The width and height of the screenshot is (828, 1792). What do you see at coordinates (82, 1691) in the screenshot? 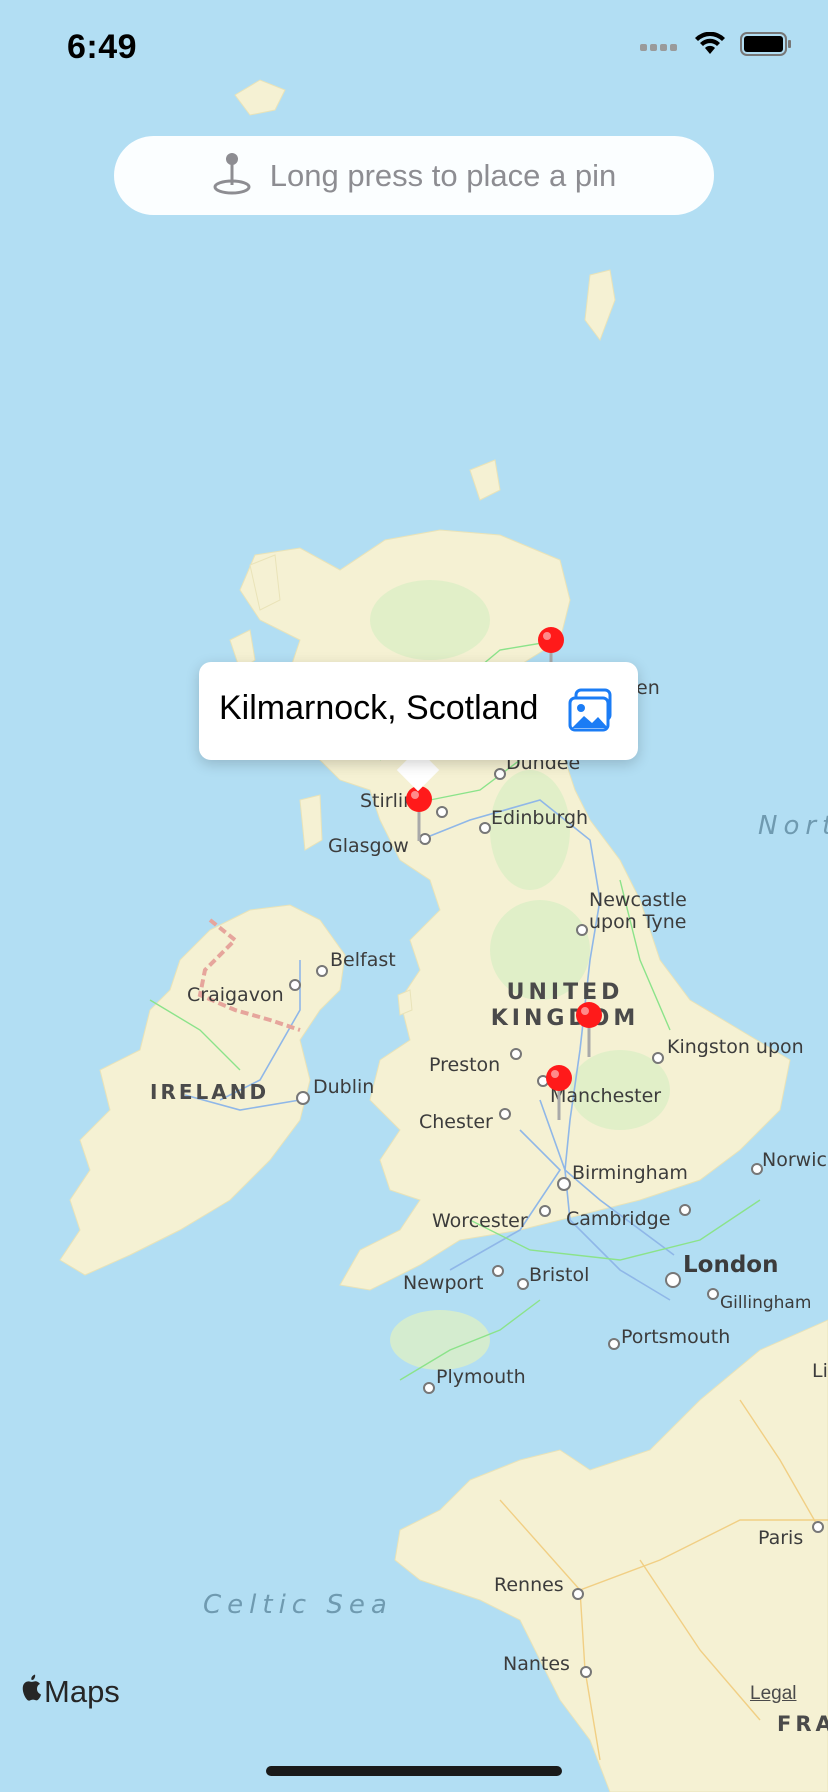
I see `maps-brand-text: Maps` at bounding box center [82, 1691].